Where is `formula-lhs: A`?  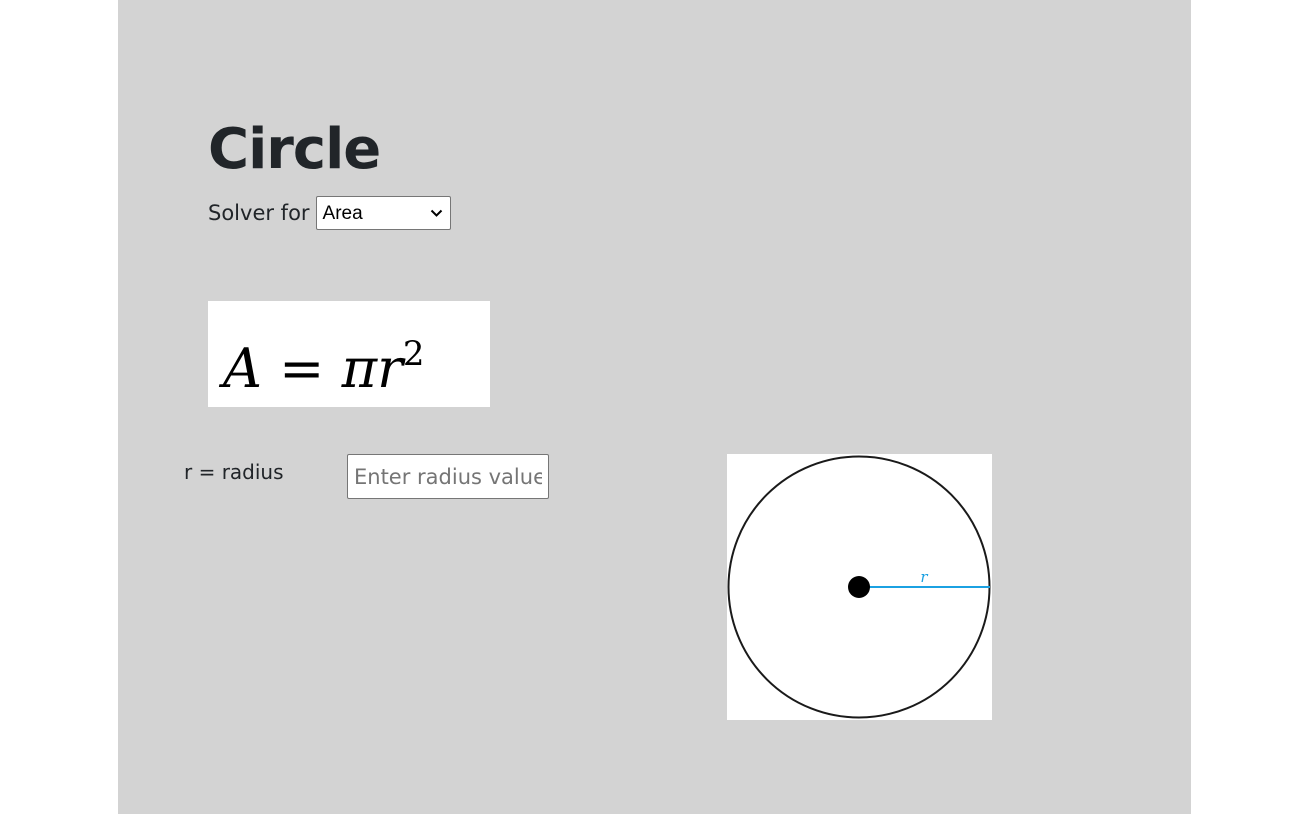 formula-lhs: A is located at coordinates (242, 368).